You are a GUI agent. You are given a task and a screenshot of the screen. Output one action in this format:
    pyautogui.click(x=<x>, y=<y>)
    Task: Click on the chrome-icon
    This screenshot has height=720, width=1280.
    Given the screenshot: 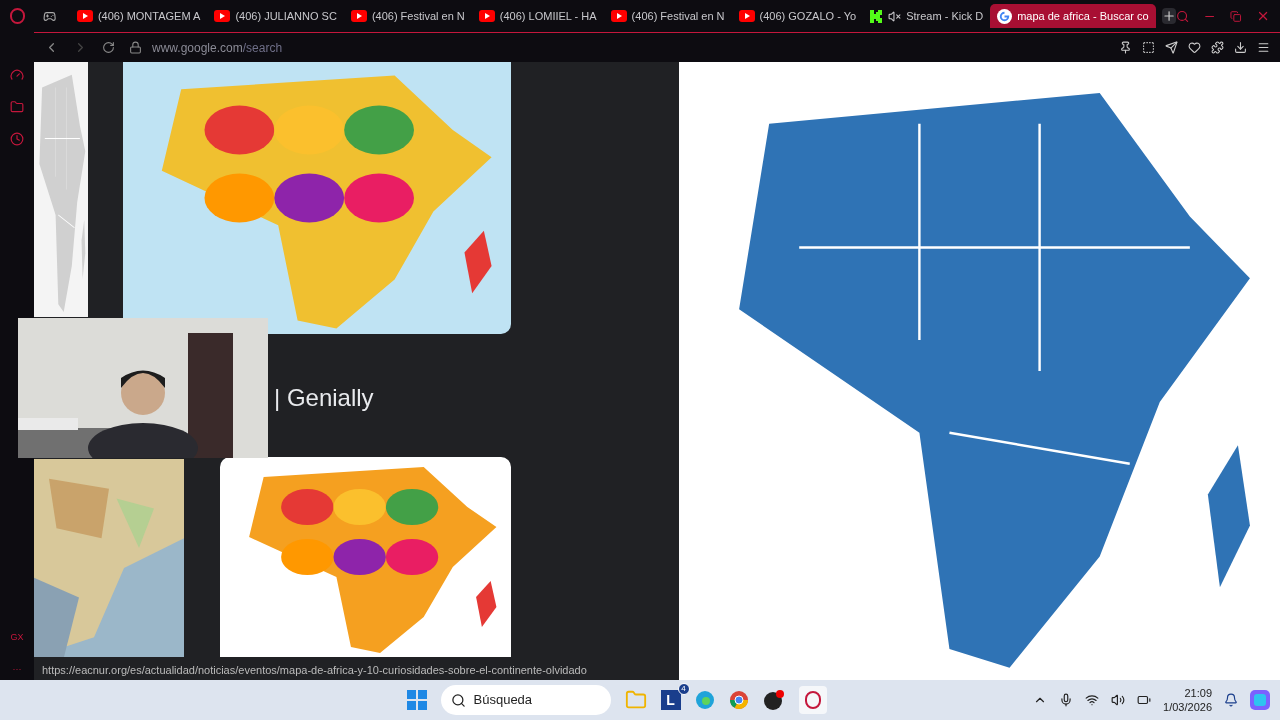 What is the action you would take?
    pyautogui.click(x=738, y=700)
    